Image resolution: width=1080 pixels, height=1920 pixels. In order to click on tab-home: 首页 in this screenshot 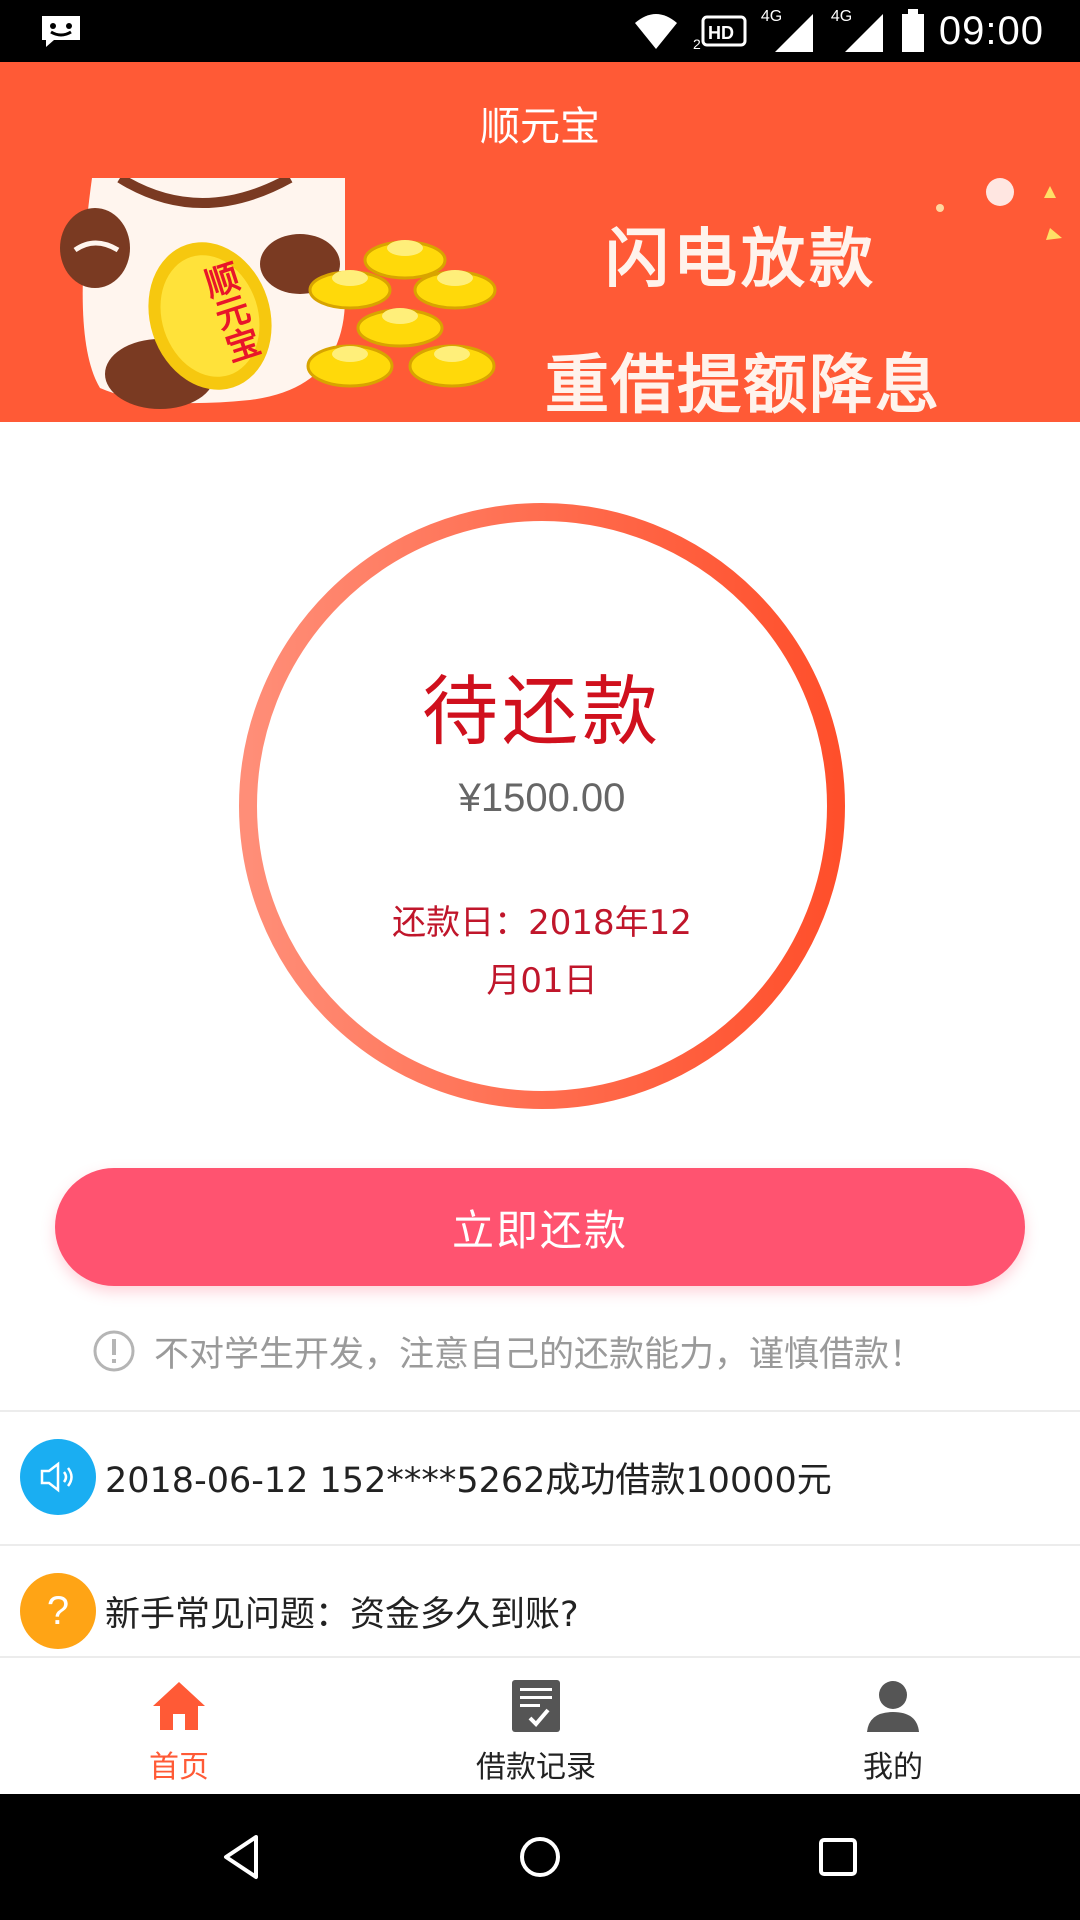, I will do `click(179, 1727)`.